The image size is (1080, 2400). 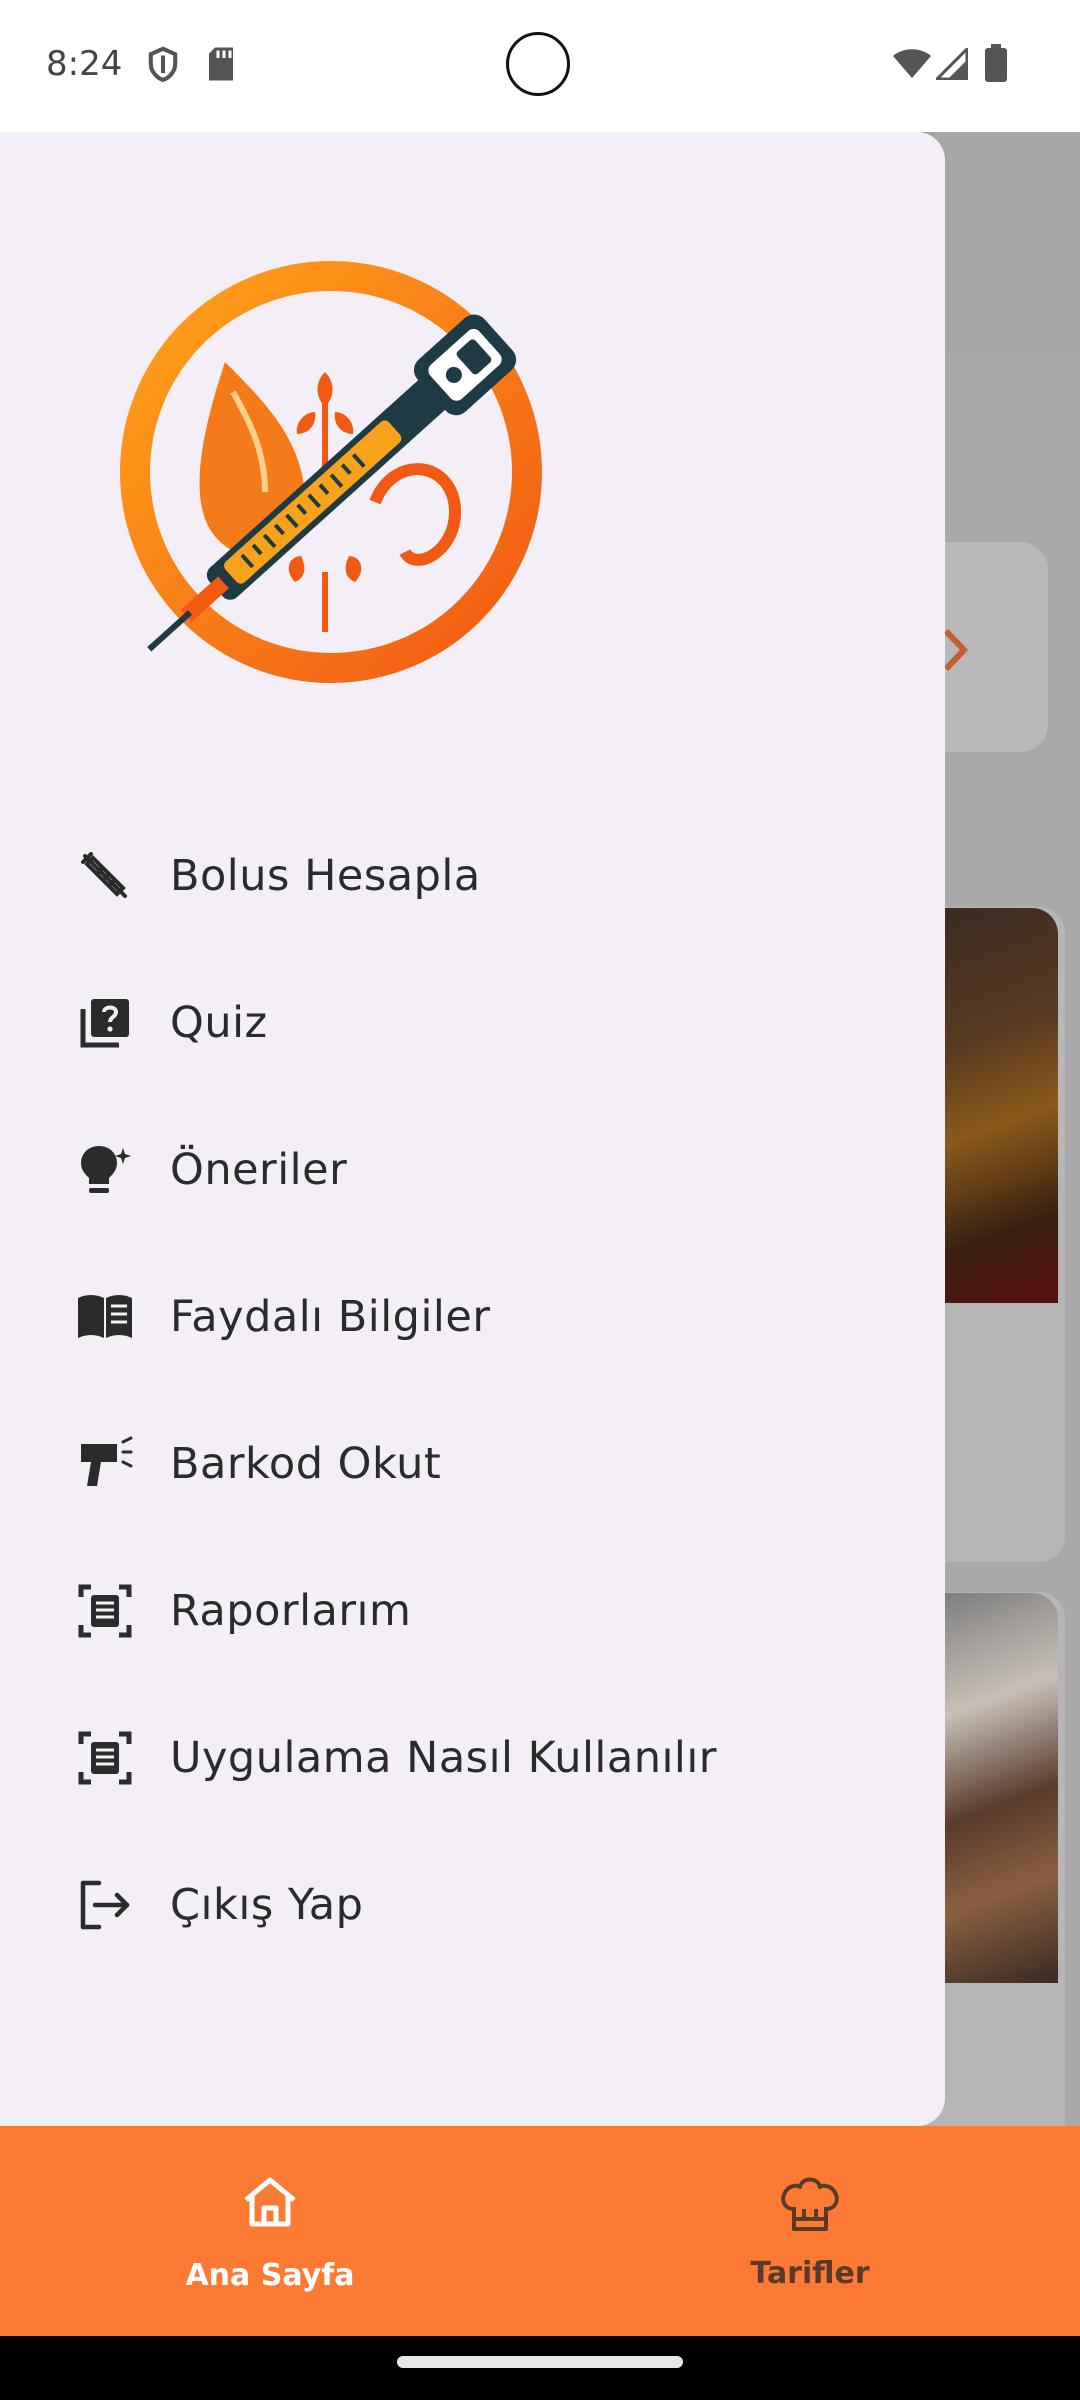 I want to click on battery-icon, so click(x=996, y=65).